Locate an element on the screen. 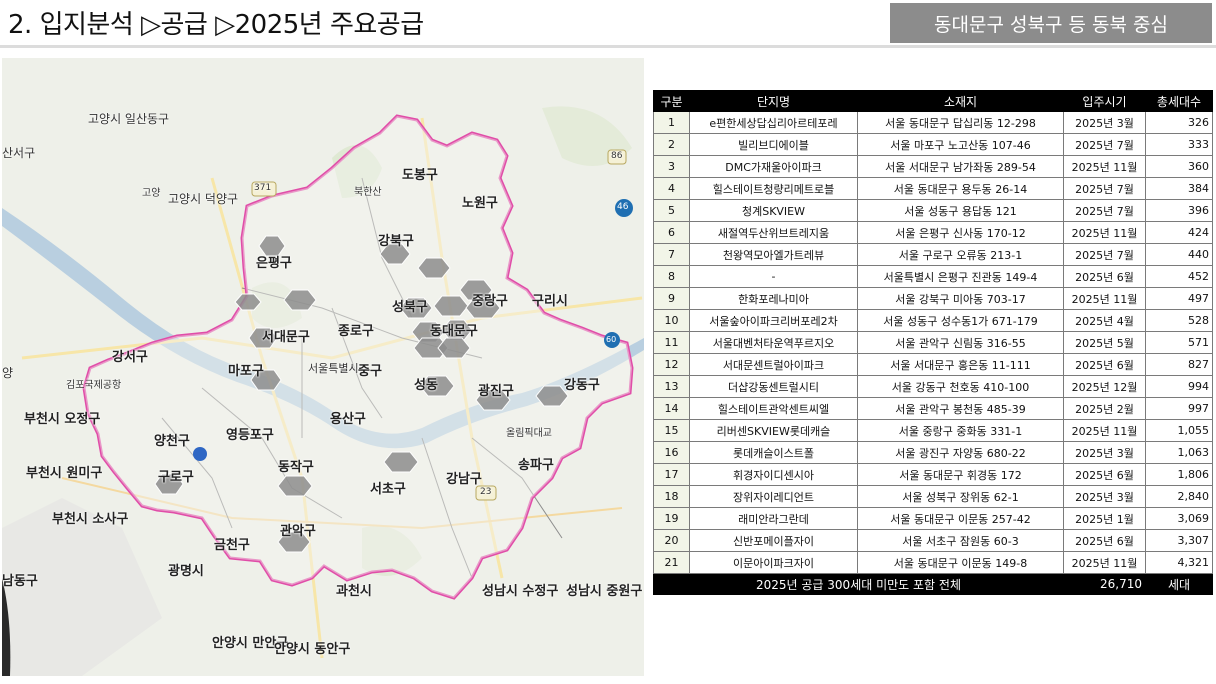  map-label-gwacheon: 과천시 is located at coordinates (354, 591).